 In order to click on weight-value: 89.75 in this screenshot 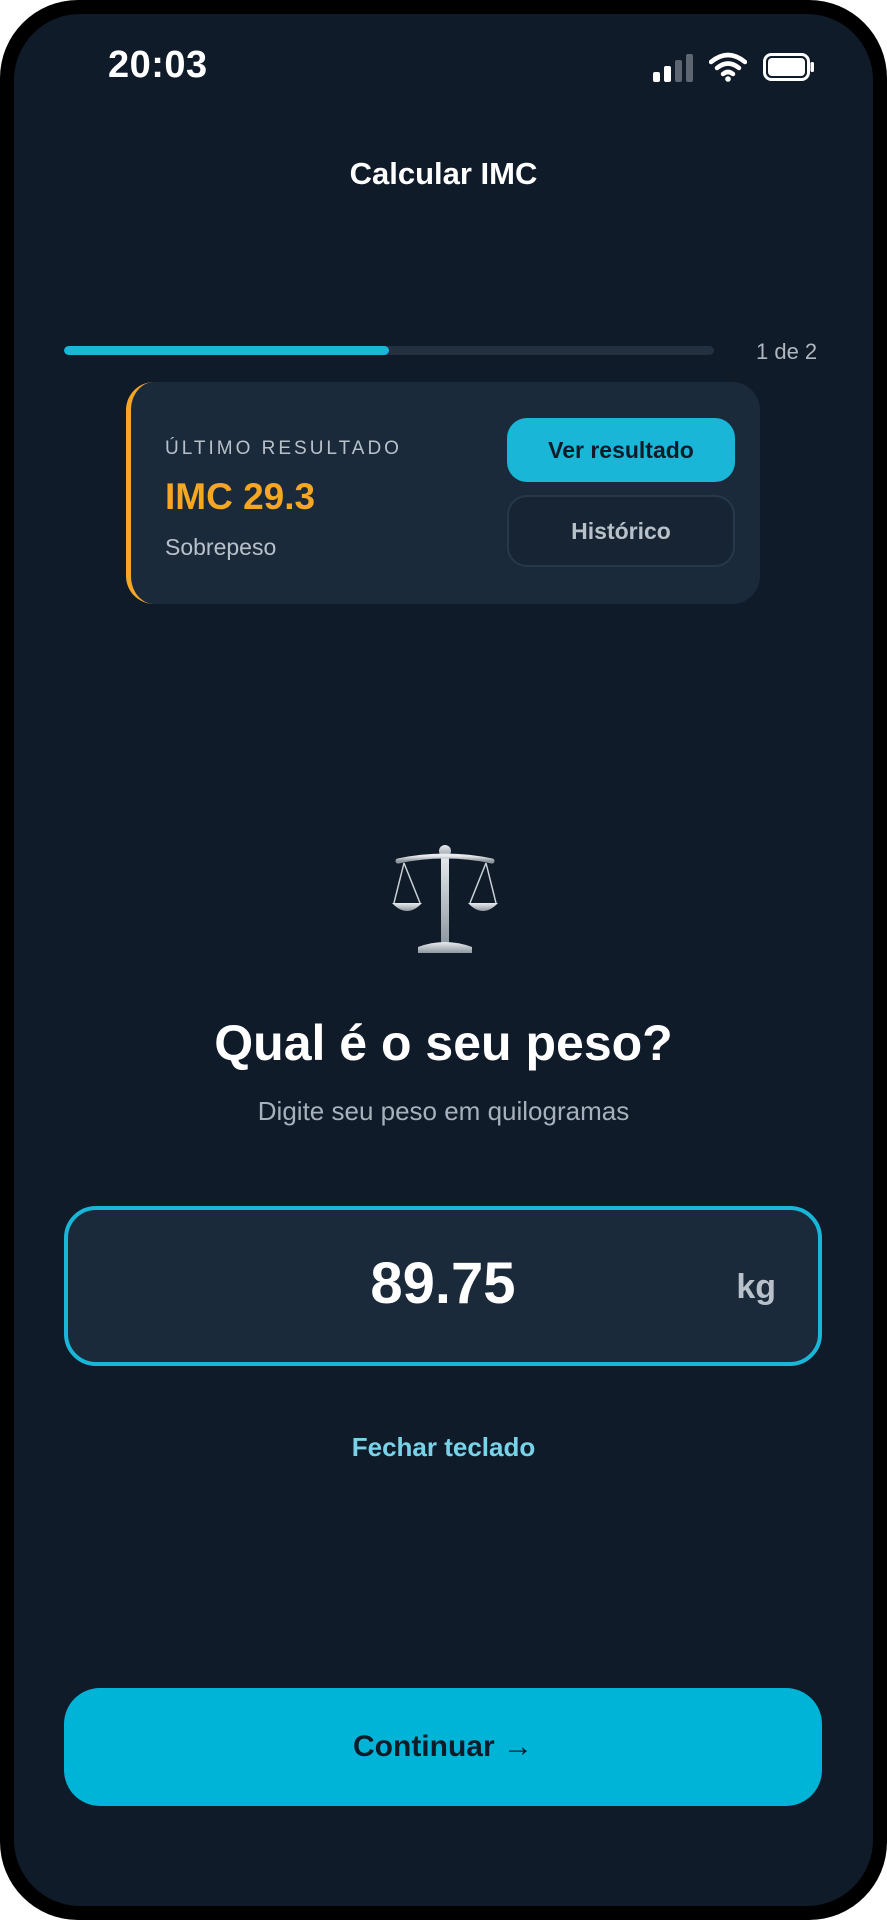, I will do `click(443, 1283)`.